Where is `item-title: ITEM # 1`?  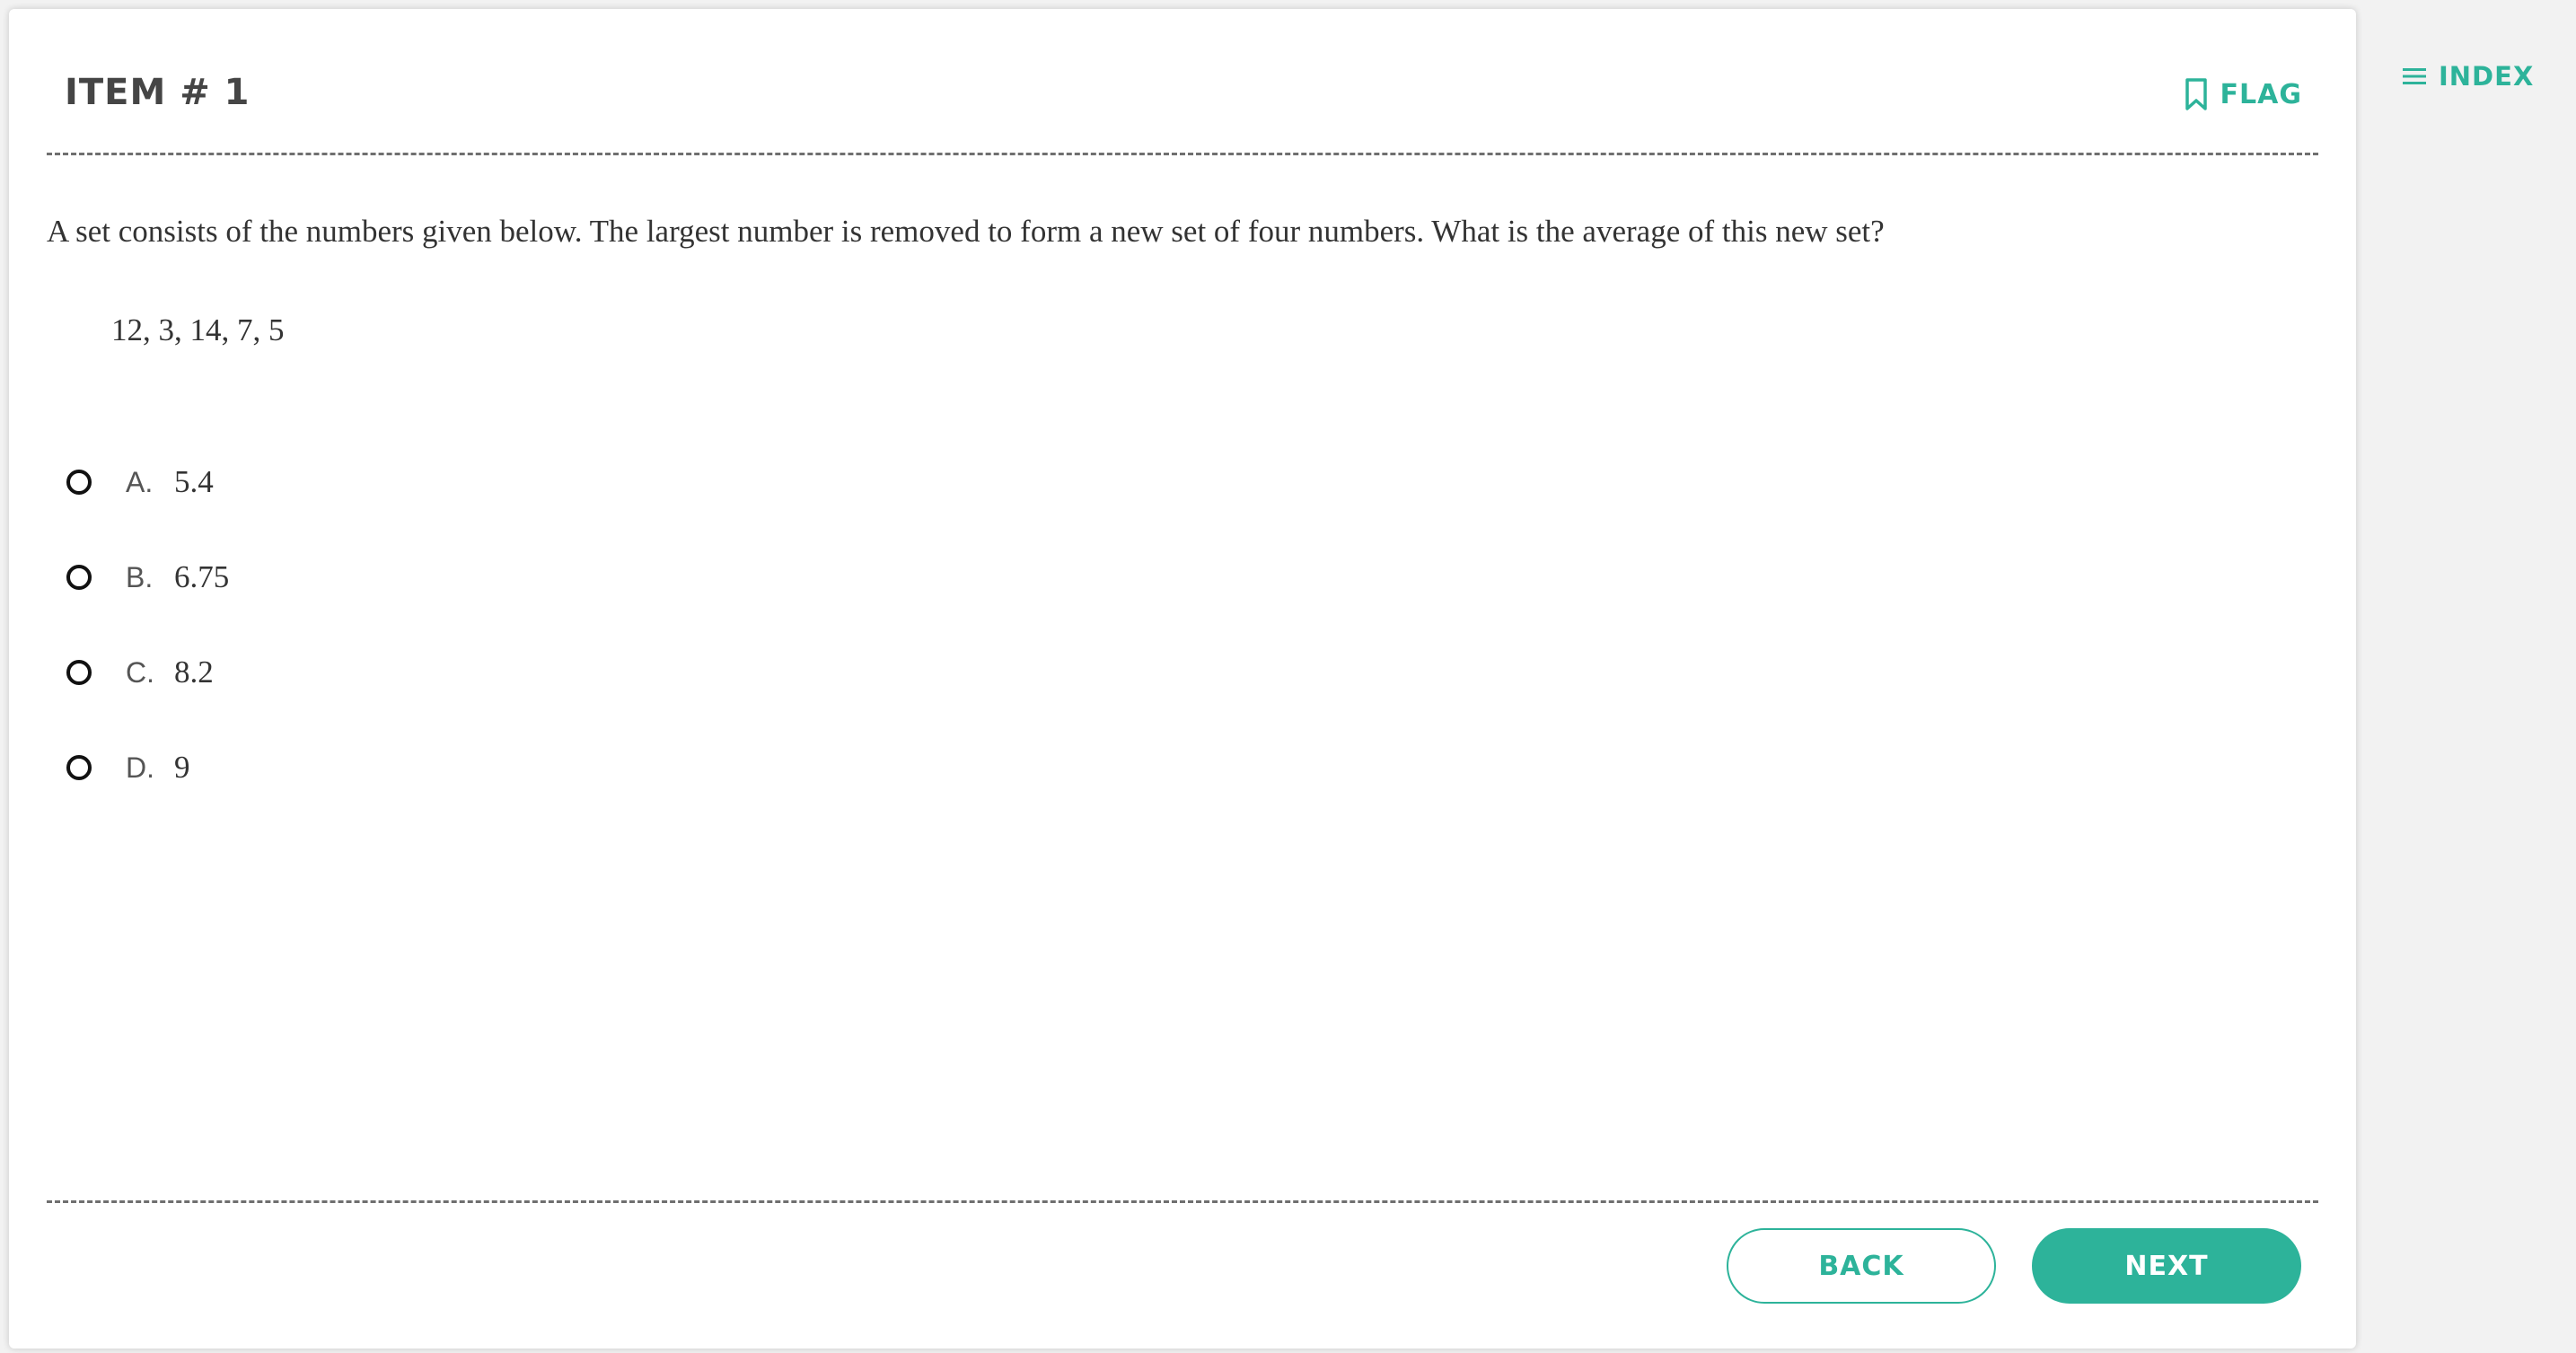 item-title: ITEM # 1 is located at coordinates (158, 92).